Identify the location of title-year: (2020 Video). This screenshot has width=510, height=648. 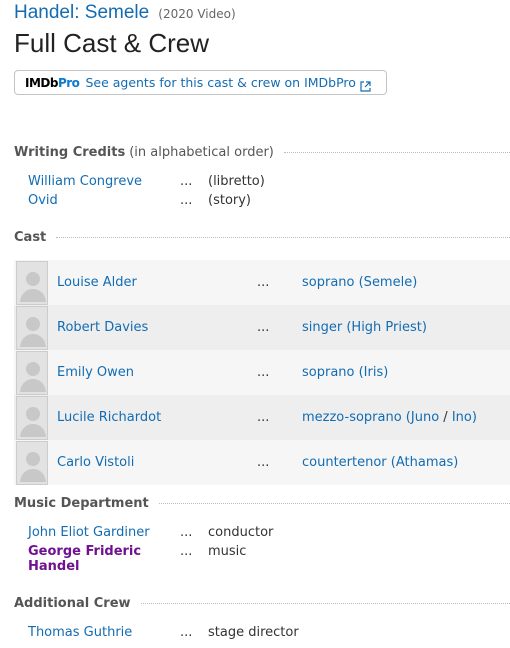
(197, 14).